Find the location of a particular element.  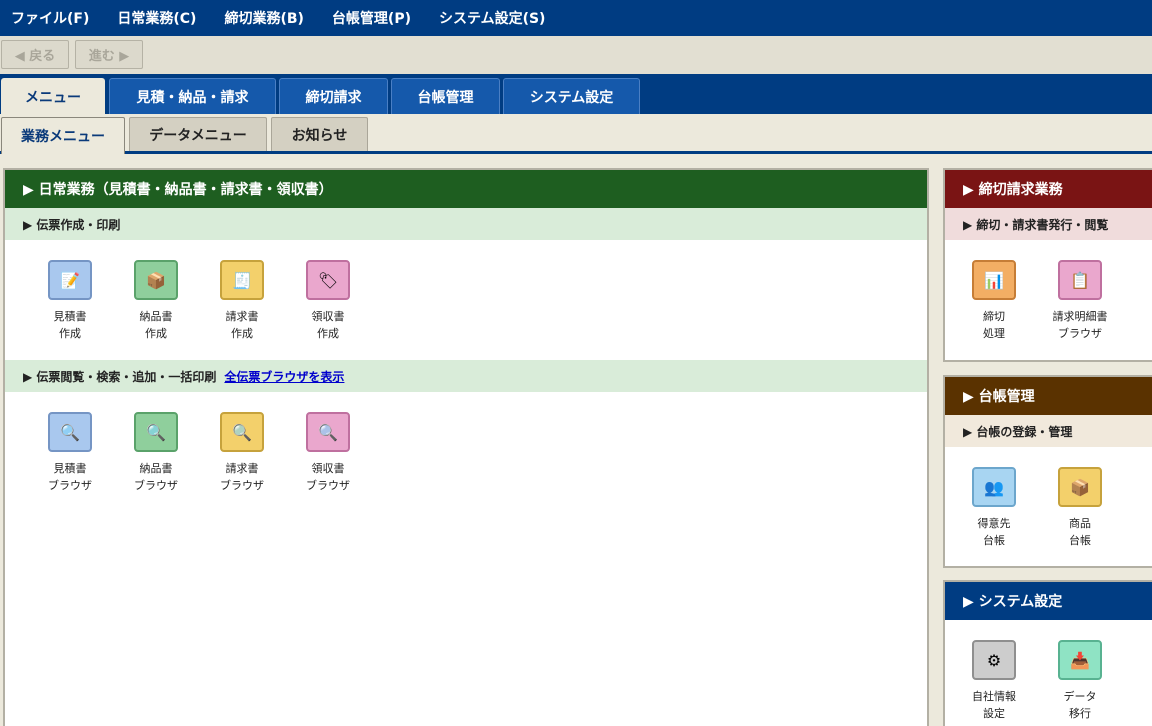

closing-icons: 📊 締切 処理 📋 請求明細書 ブラウザ is located at coordinates (1048, 291).